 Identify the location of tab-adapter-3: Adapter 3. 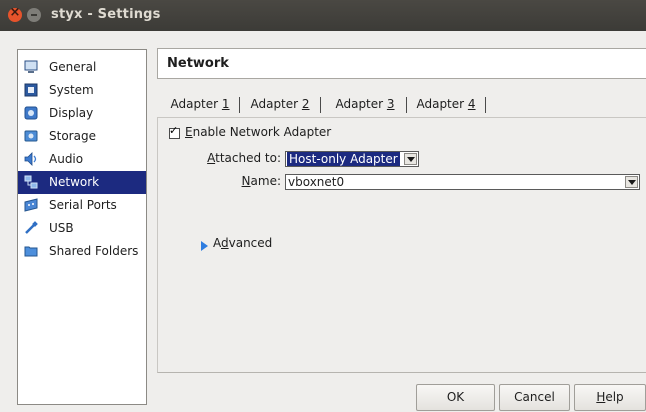
(365, 104).